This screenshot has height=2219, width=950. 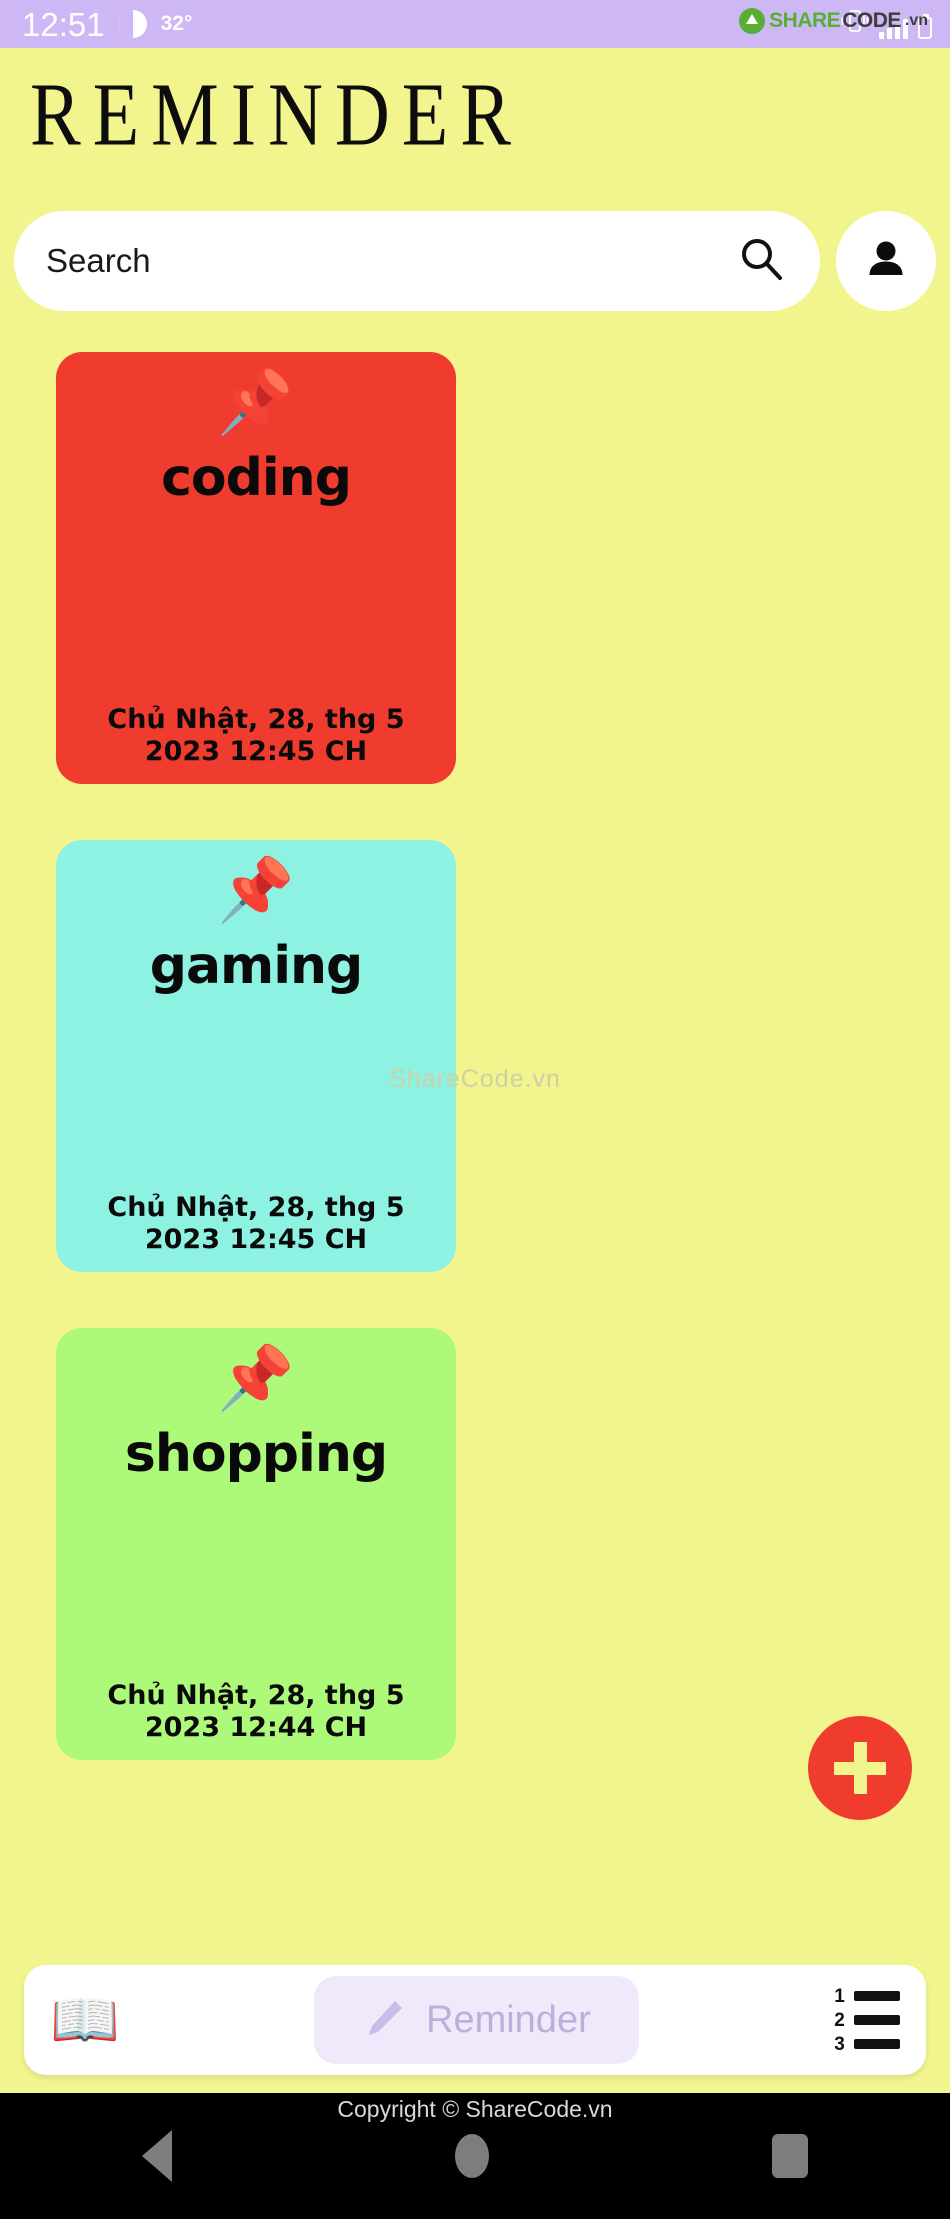 I want to click on status-bar-temperature: 32°, so click(x=176, y=23).